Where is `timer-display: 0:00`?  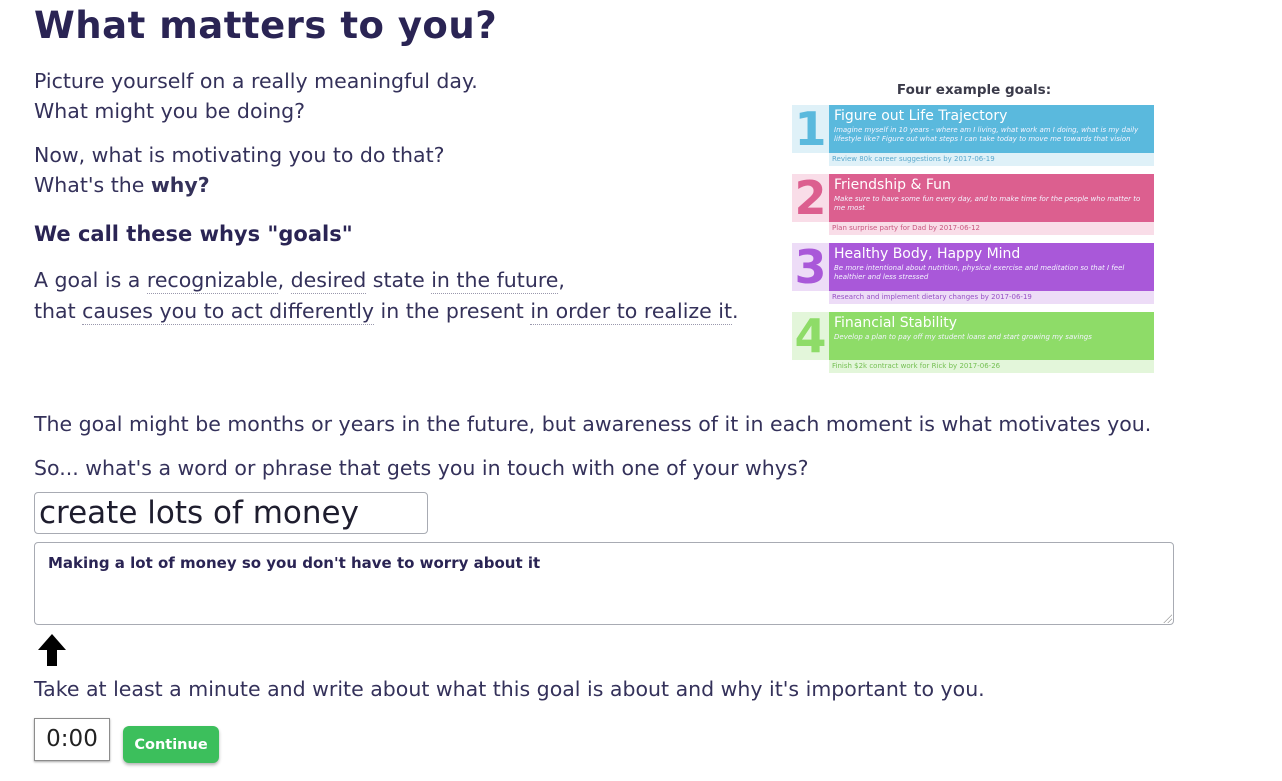 timer-display: 0:00 is located at coordinates (72, 739).